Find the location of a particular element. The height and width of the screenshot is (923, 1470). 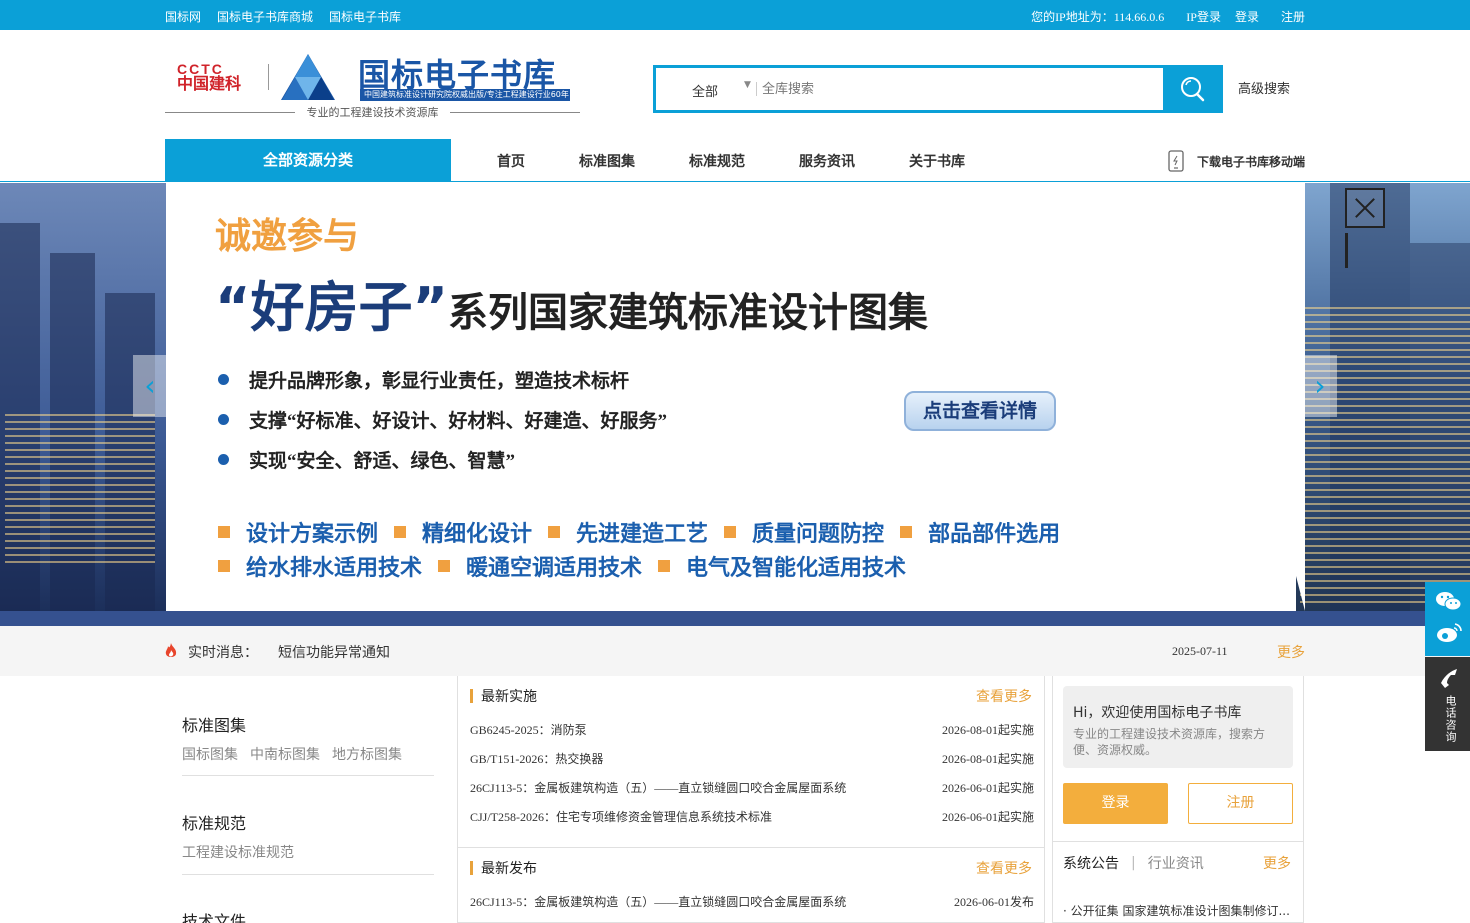

search-icon is located at coordinates (1193, 89).